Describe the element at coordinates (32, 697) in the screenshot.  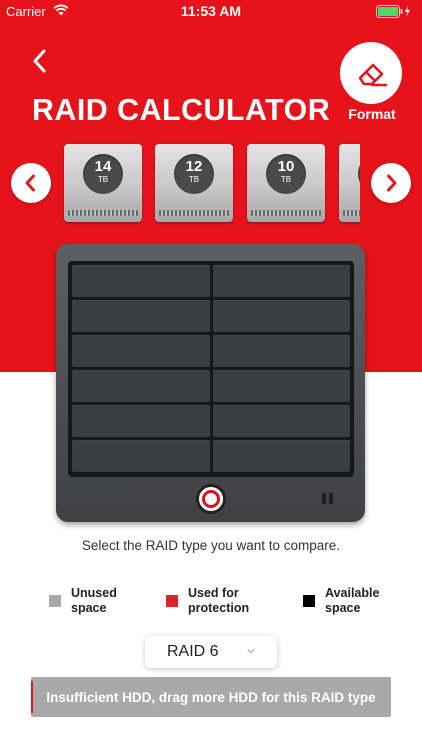
I see `warning-accent` at that location.